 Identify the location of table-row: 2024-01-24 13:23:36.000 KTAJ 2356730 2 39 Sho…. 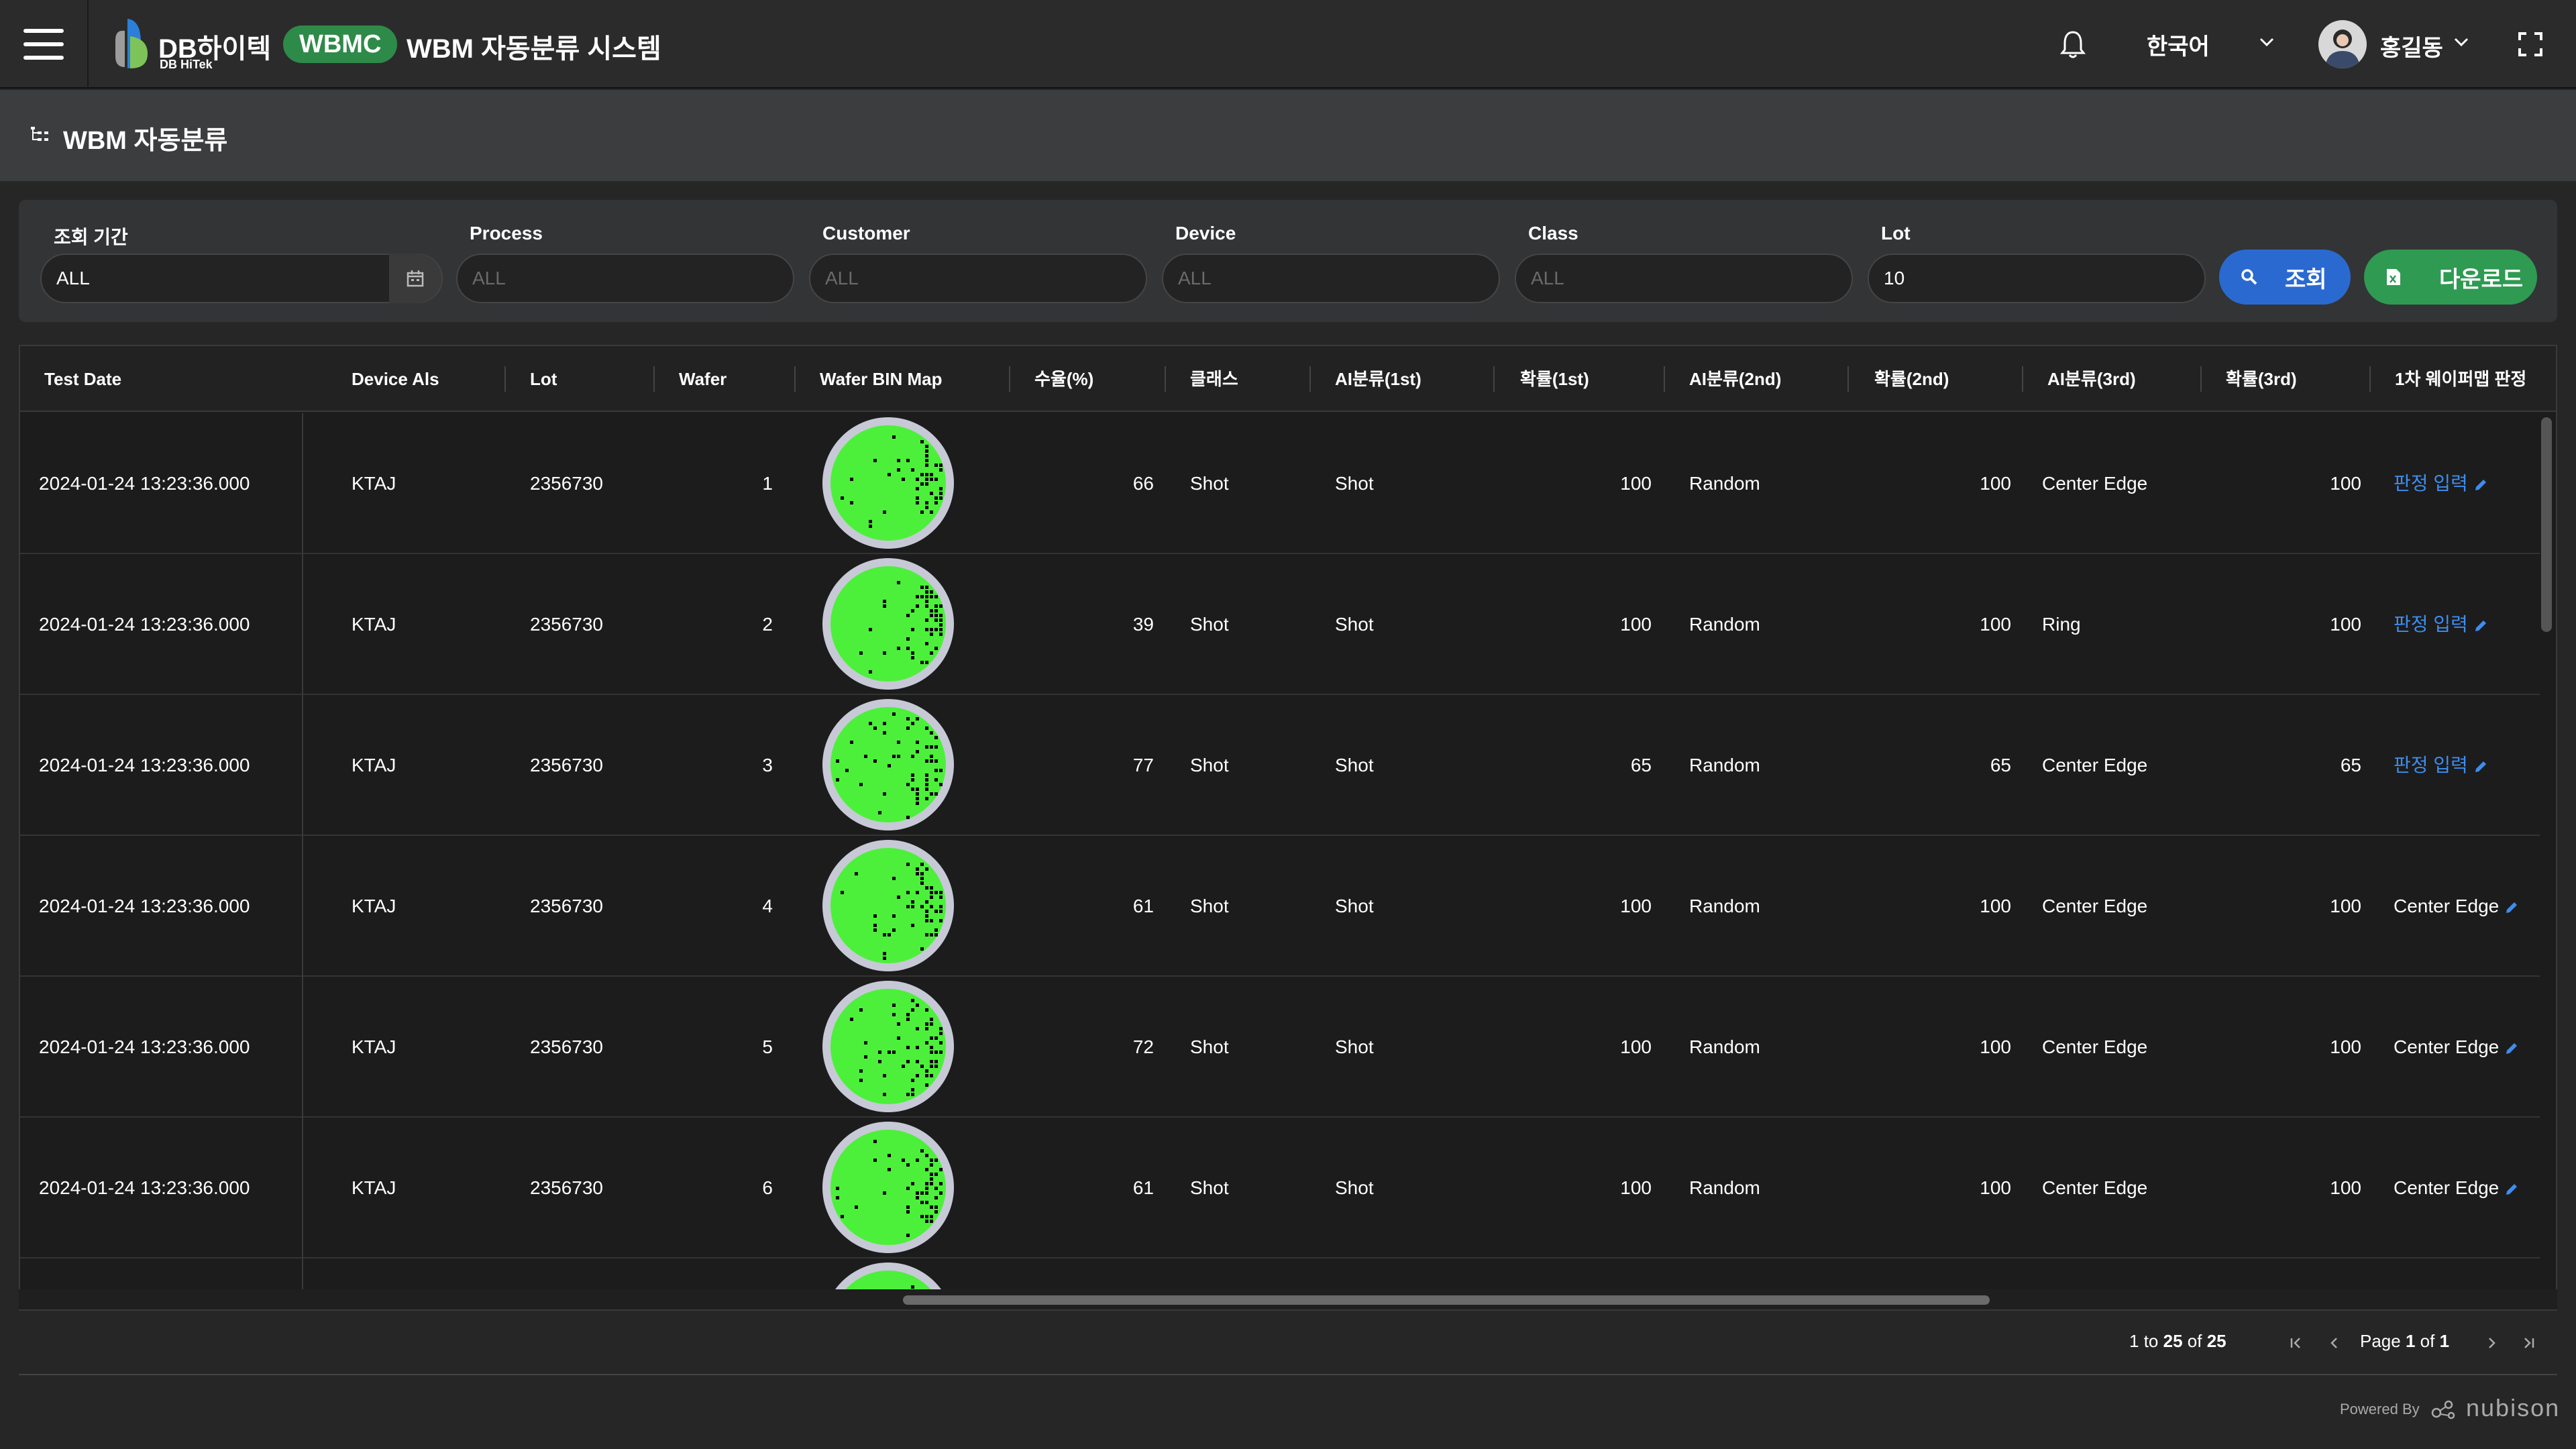
(1280, 624).